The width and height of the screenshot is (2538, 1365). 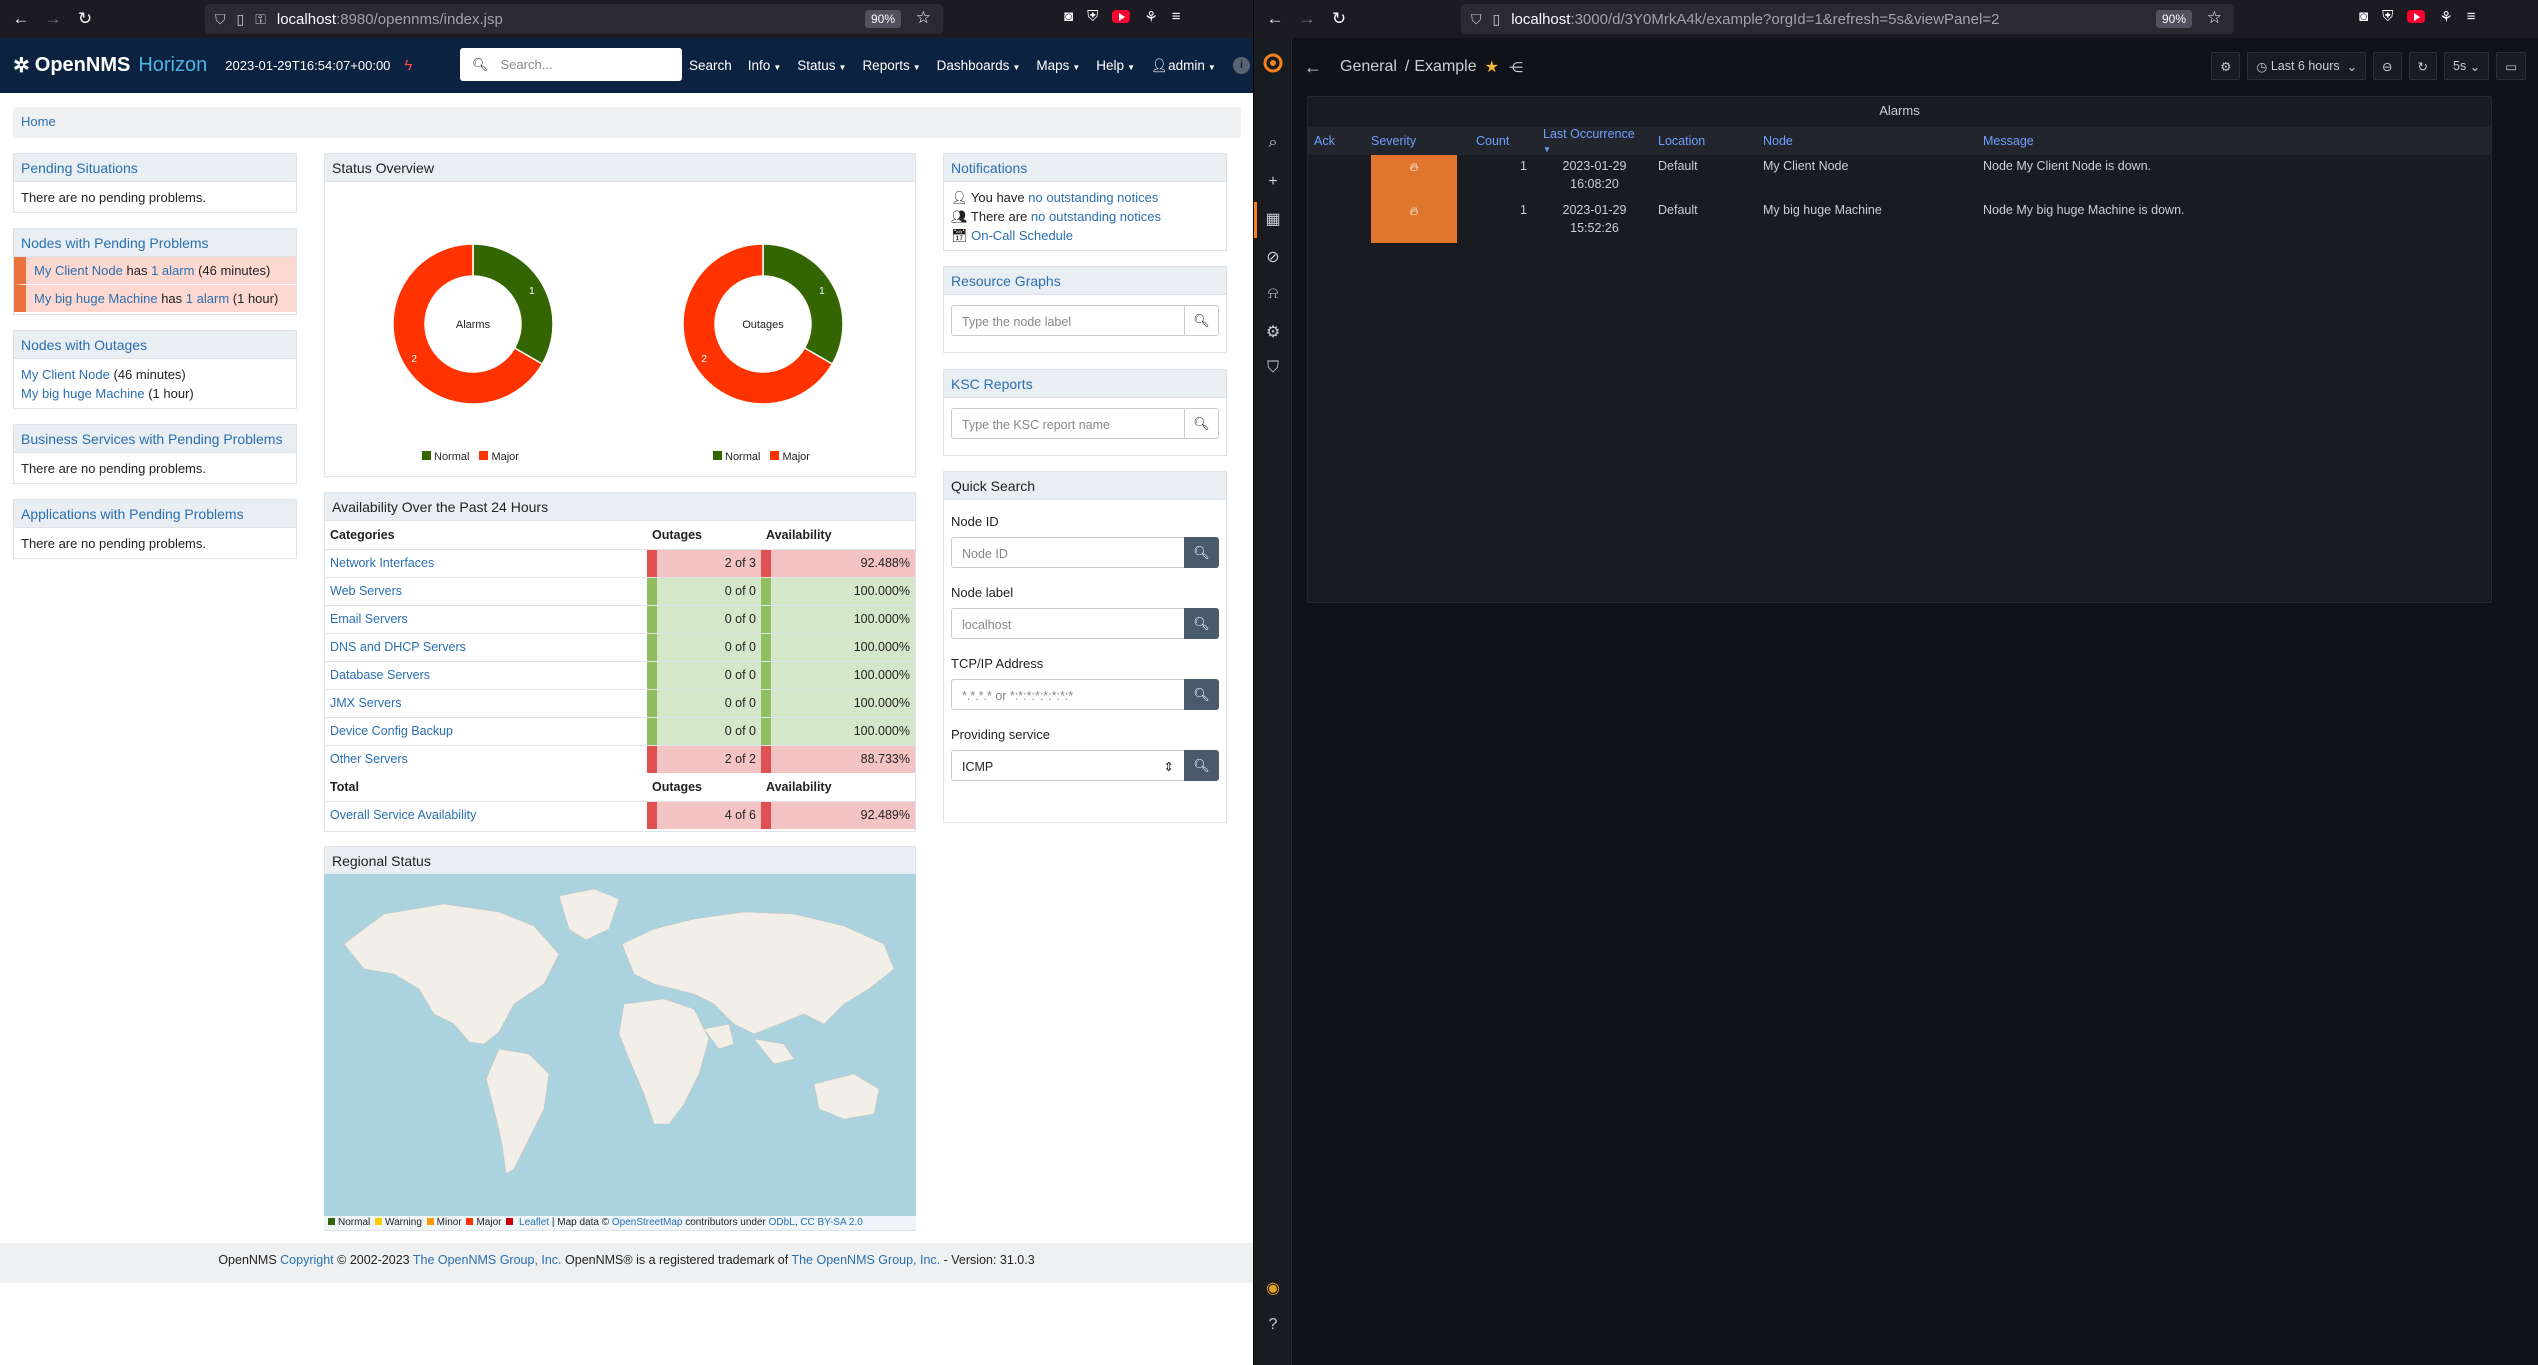 What do you see at coordinates (1058, 65) in the screenshot?
I see `menu-maps: Maps ▼` at bounding box center [1058, 65].